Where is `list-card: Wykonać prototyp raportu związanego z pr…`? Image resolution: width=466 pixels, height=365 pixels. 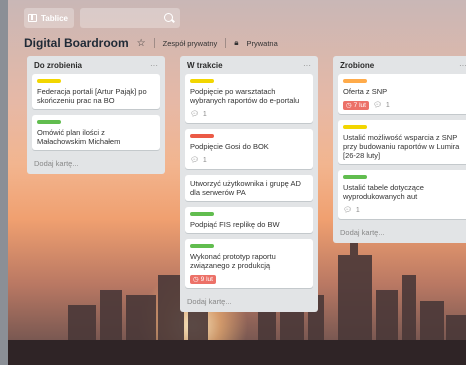 list-card: Wykonać prototyp raportu związanego z pr… is located at coordinates (249, 263).